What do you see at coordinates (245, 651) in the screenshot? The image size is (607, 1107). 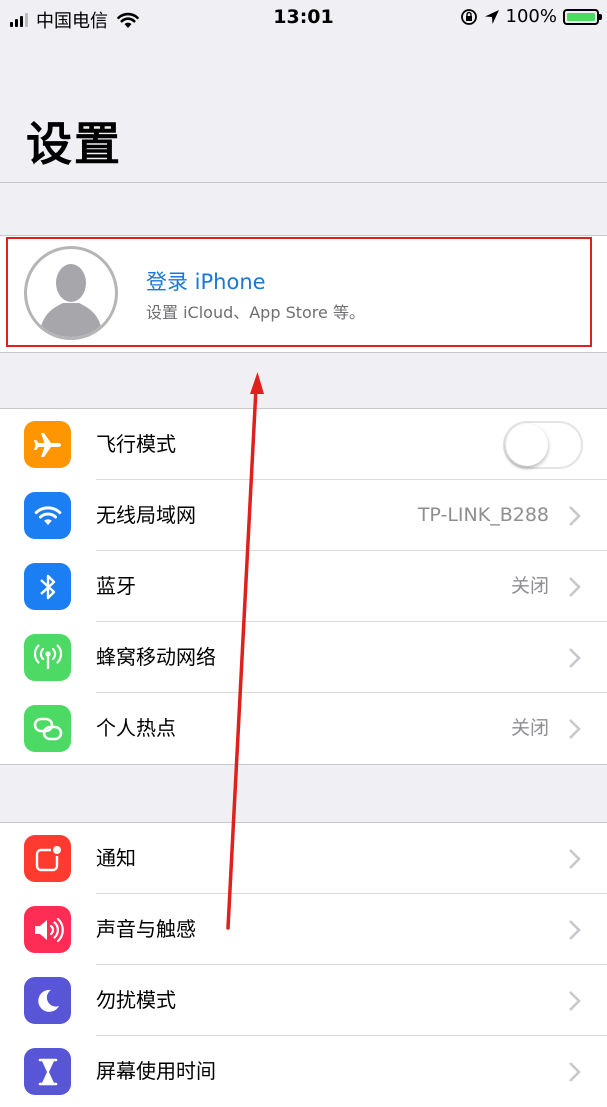 I see `annotation-arrow` at bounding box center [245, 651].